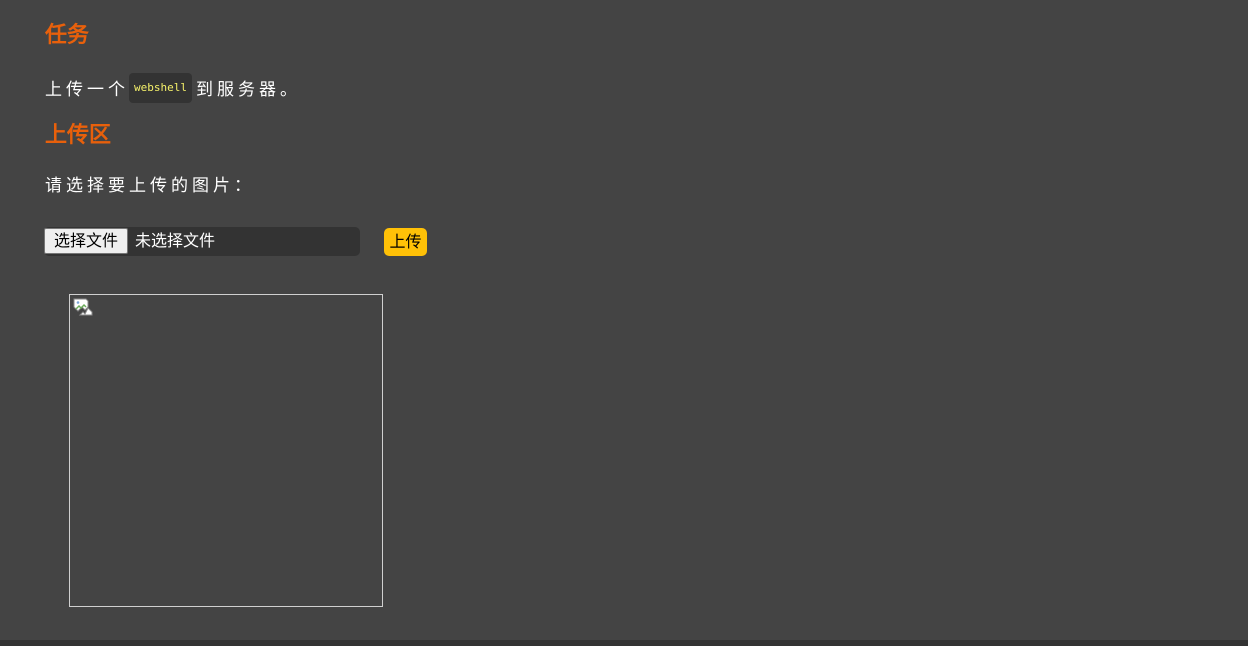 The image size is (1248, 646). Describe the element at coordinates (87, 90) in the screenshot. I see `task-text-before: 上传一个` at that location.